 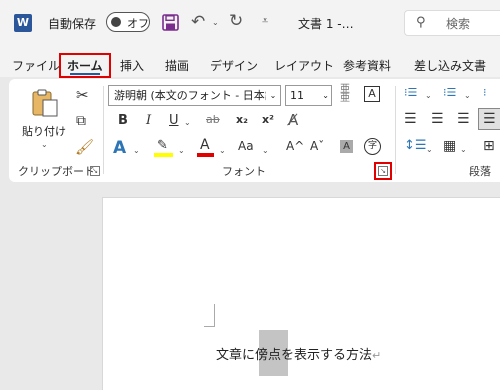 What do you see at coordinates (123, 120) in the screenshot?
I see `bold-button: B` at bounding box center [123, 120].